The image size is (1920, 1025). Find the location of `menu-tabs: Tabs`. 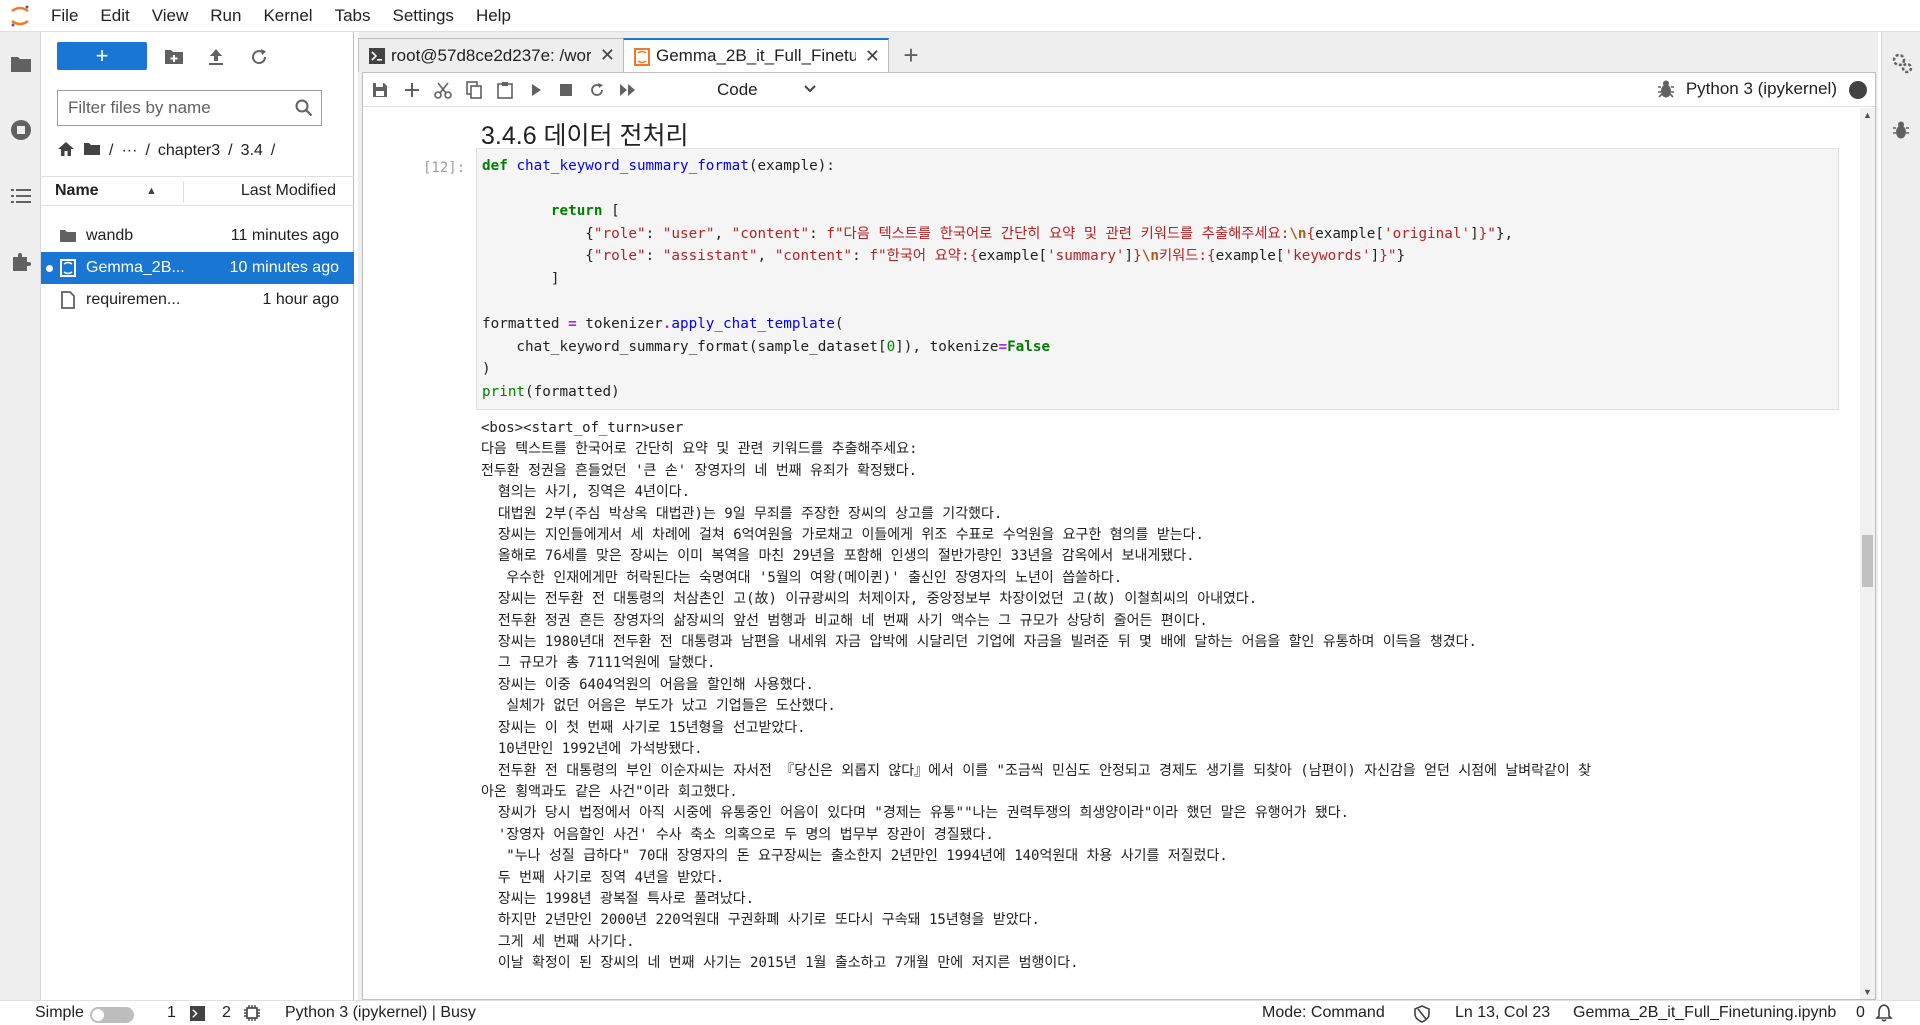

menu-tabs: Tabs is located at coordinates (353, 16).